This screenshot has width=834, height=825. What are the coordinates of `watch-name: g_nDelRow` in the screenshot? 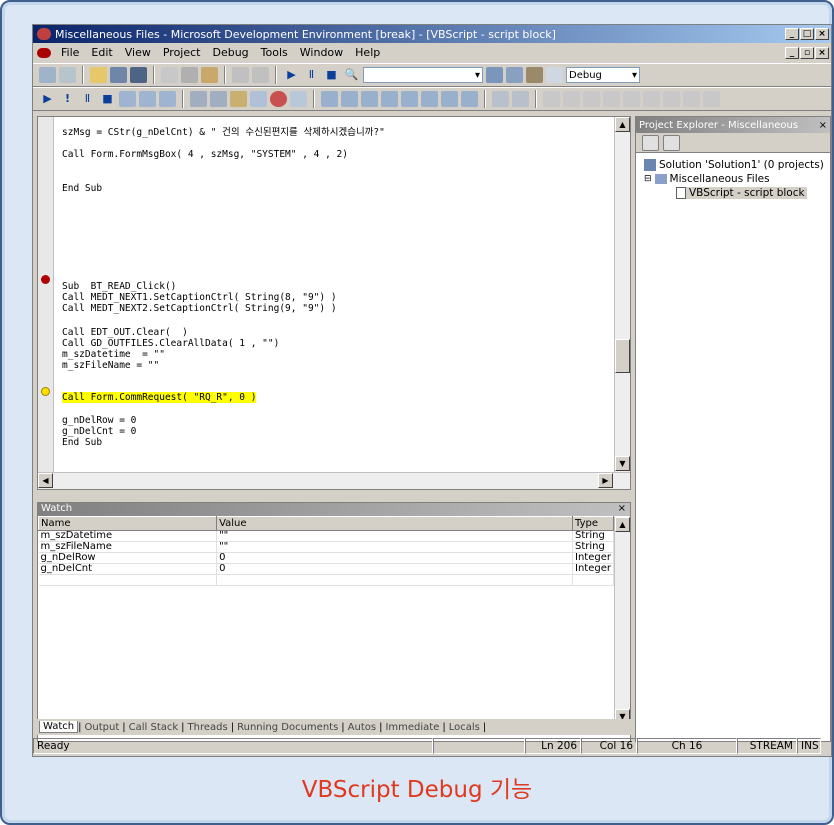 It's located at (128, 558).